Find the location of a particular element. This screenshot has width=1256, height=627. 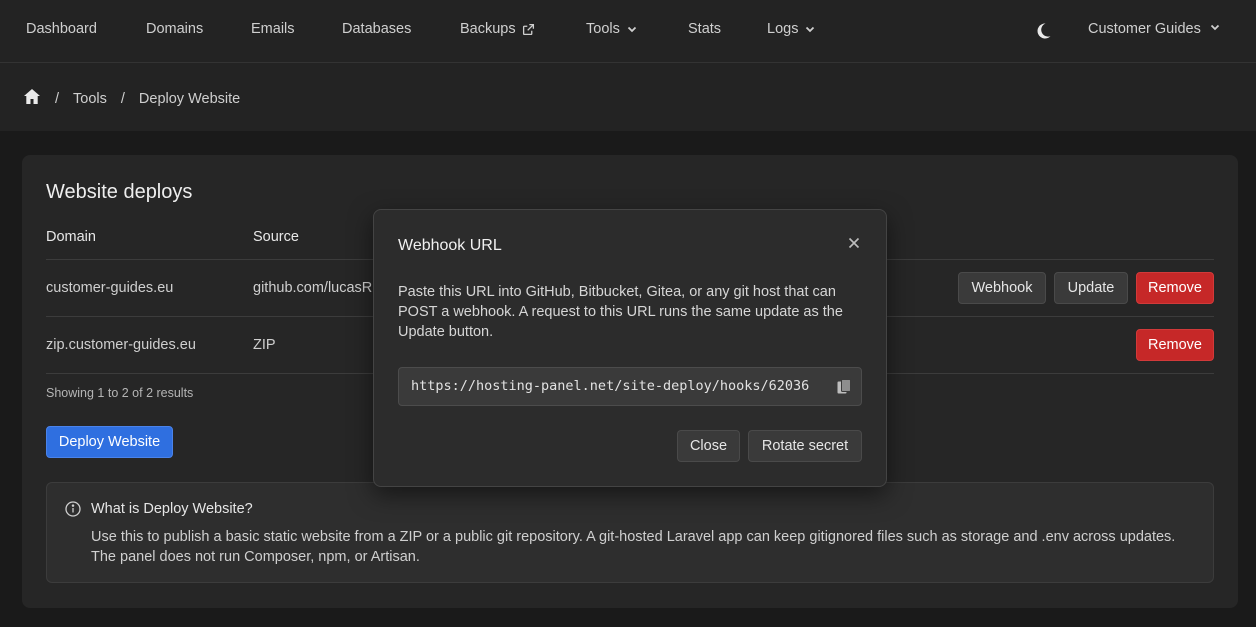

webhook-button: Webhook is located at coordinates (1002, 288).